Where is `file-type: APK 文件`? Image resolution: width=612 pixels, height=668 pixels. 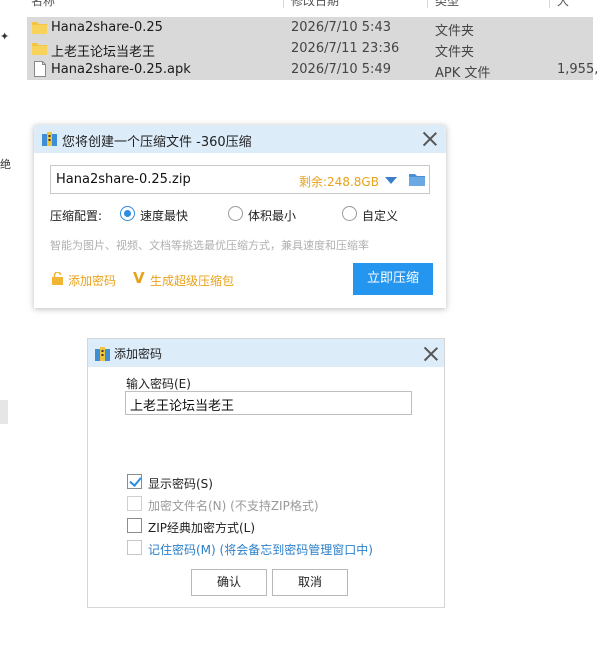 file-type: APK 文件 is located at coordinates (463, 73).